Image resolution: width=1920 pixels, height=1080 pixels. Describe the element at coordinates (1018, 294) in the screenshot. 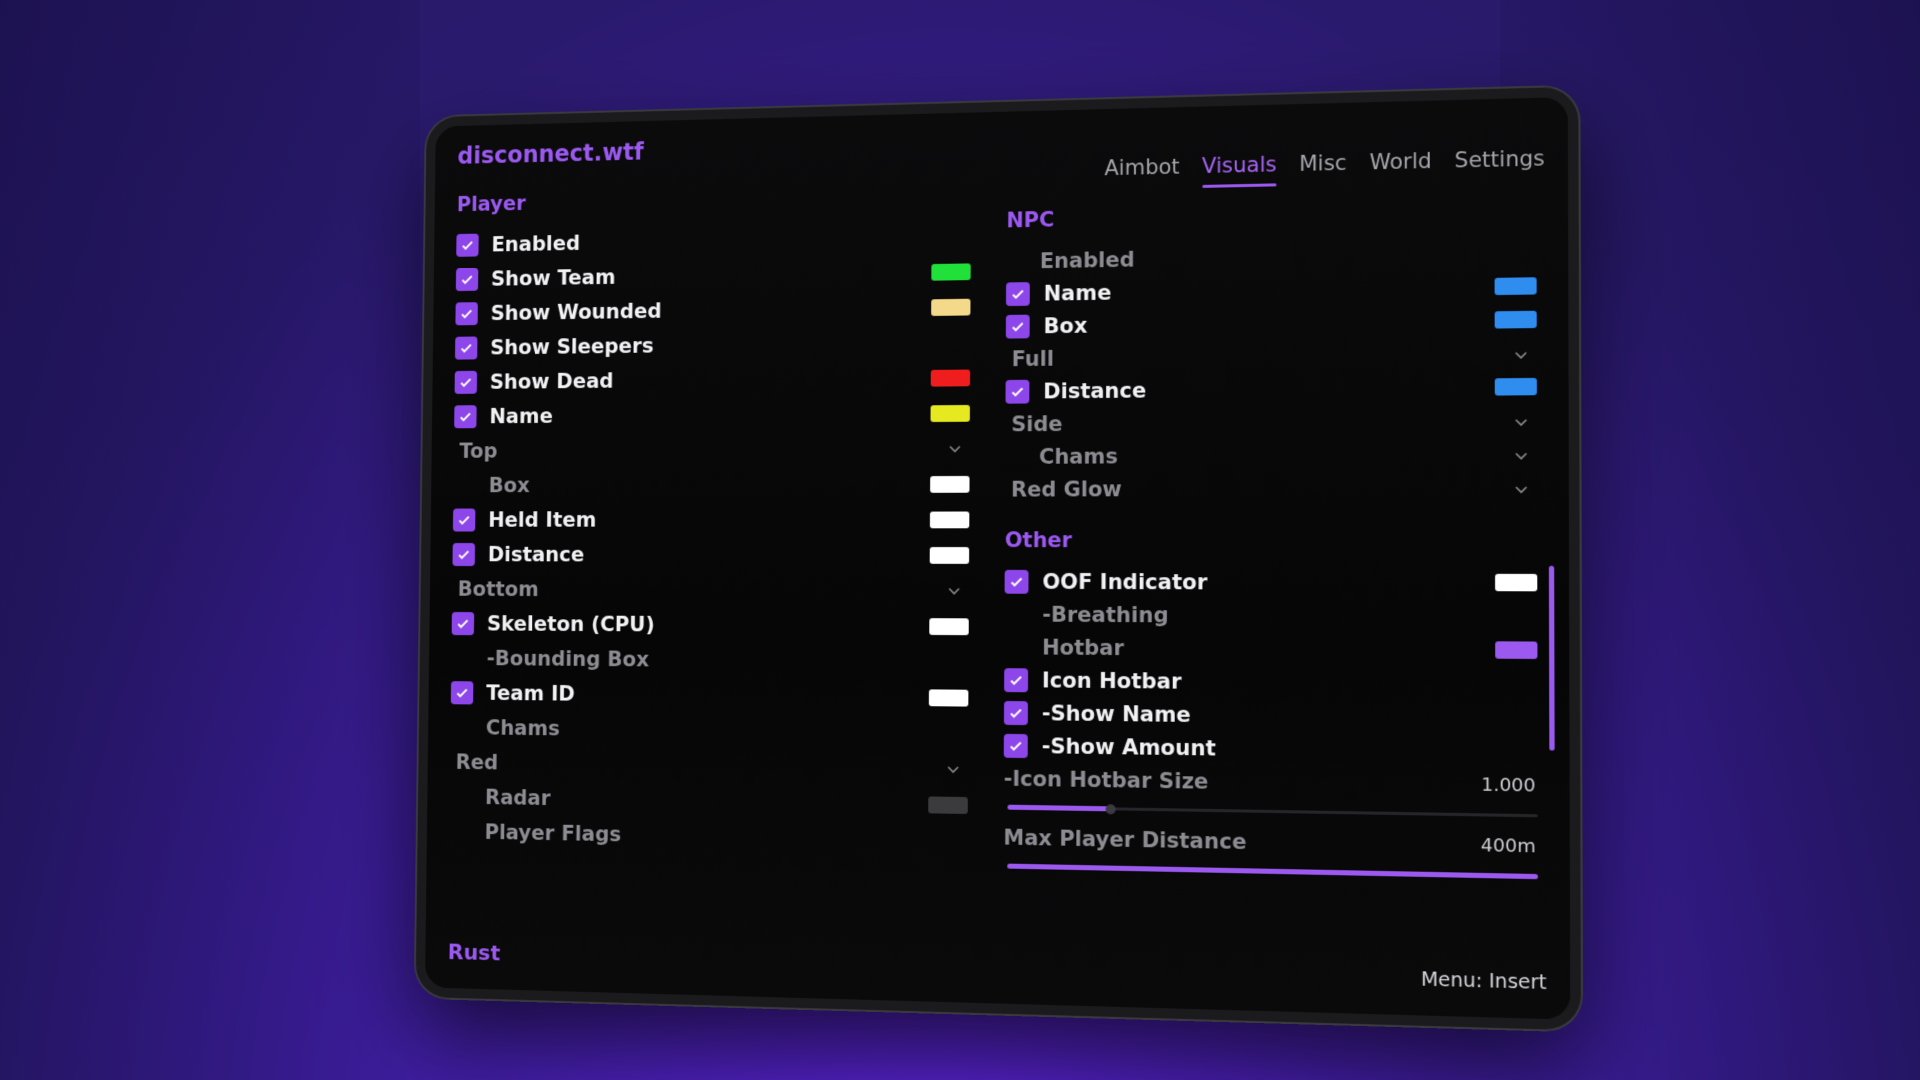

I see `npc-name-checkbox` at that location.